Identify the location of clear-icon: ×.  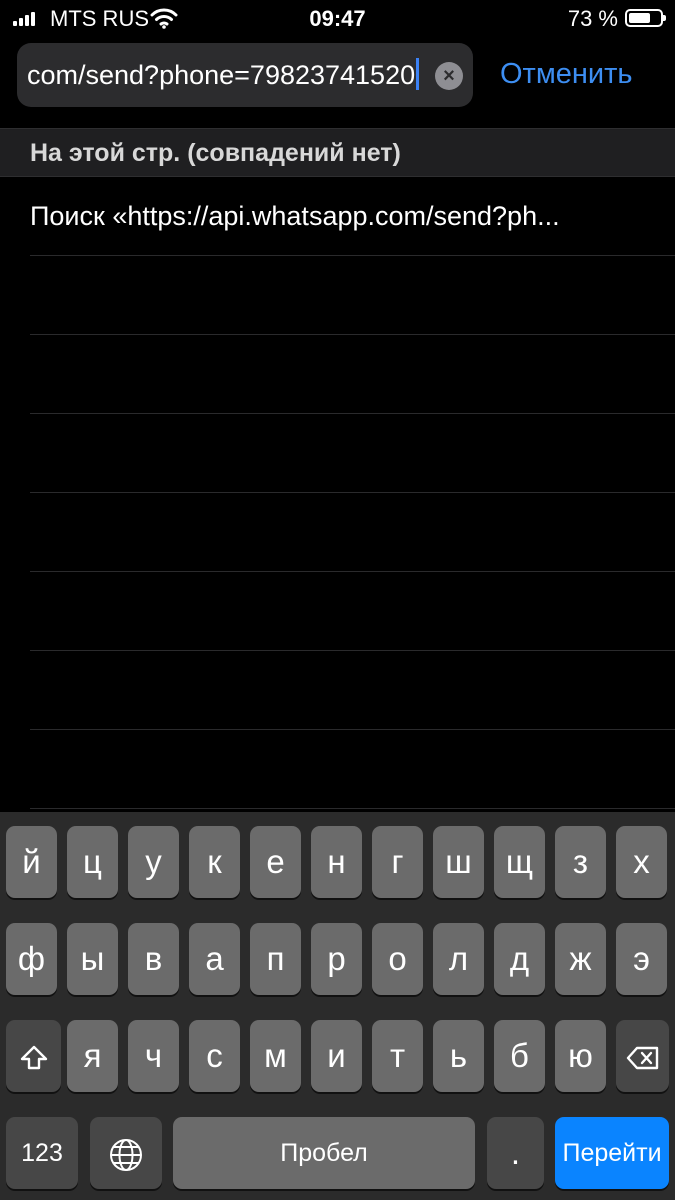
(449, 76).